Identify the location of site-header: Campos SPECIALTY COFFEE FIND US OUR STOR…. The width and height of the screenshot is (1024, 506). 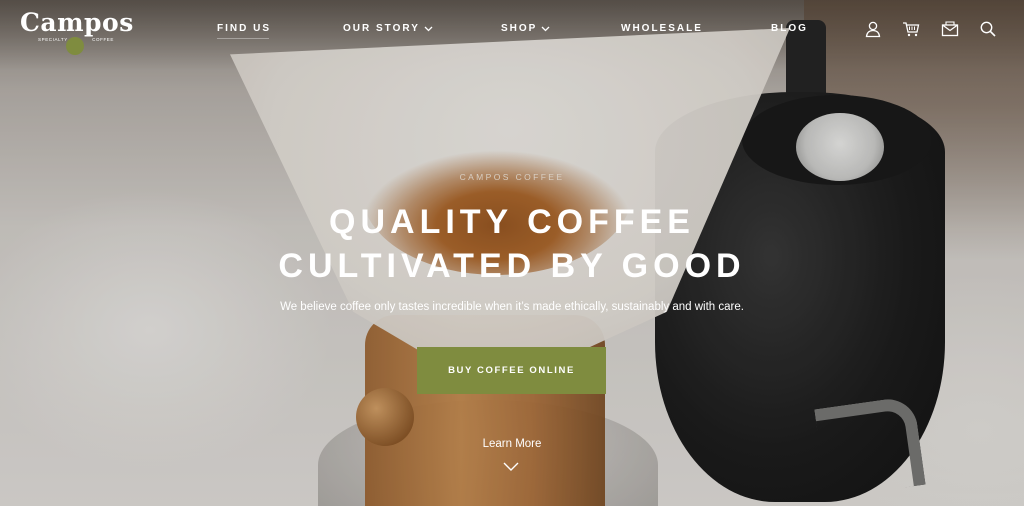
(512, 30).